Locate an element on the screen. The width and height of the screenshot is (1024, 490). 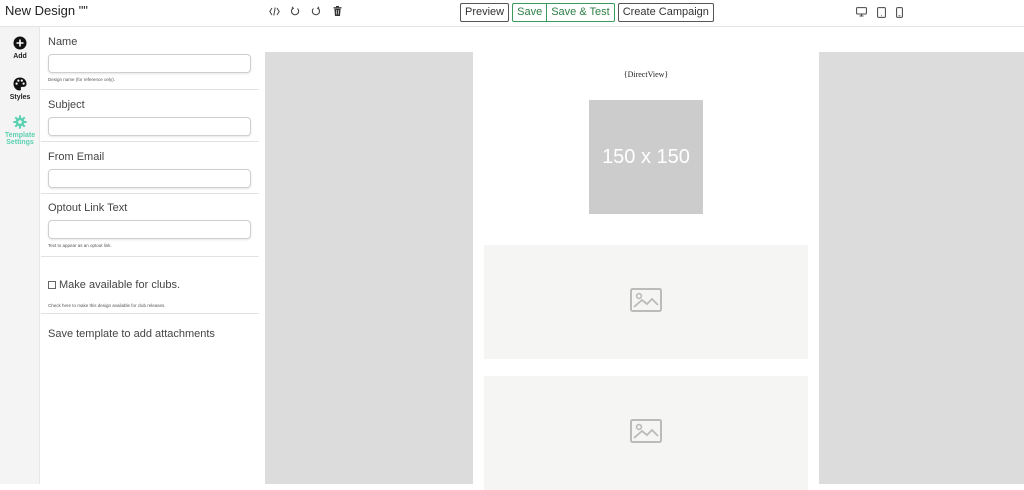
save-and-test-button: Save & Test is located at coordinates (580, 12).